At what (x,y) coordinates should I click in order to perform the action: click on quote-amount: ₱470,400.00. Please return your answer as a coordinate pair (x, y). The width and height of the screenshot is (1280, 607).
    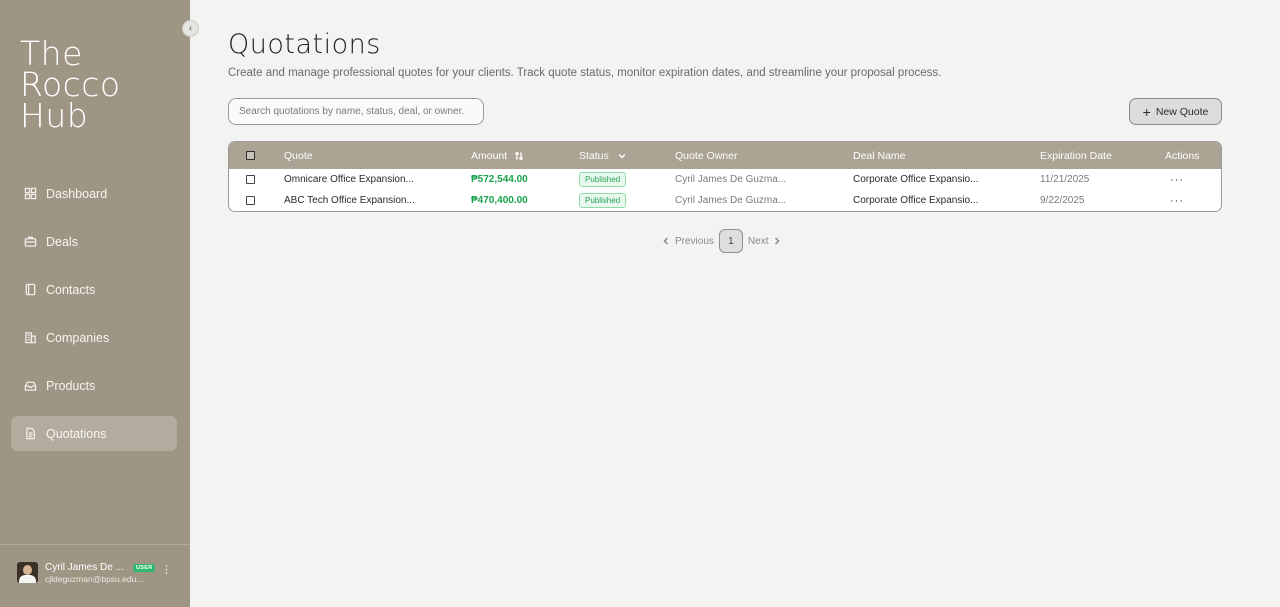
    Looking at the image, I should click on (499, 200).